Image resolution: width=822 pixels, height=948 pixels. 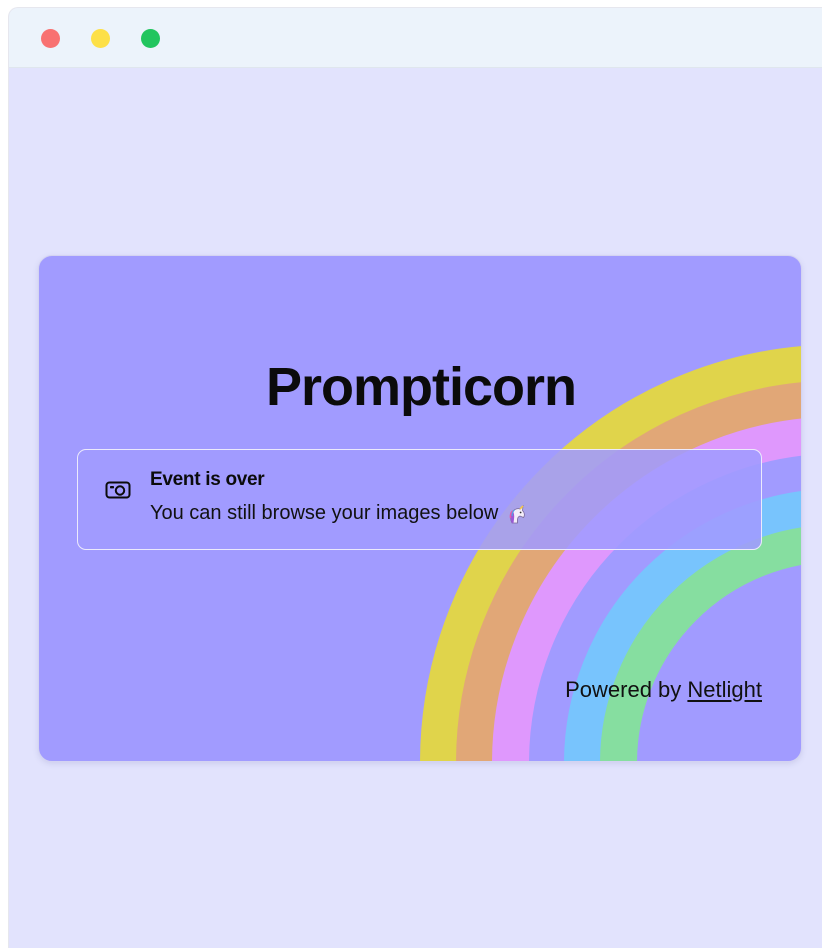 I want to click on alert-description-row: You can still browse your images below, so click(x=339, y=513).